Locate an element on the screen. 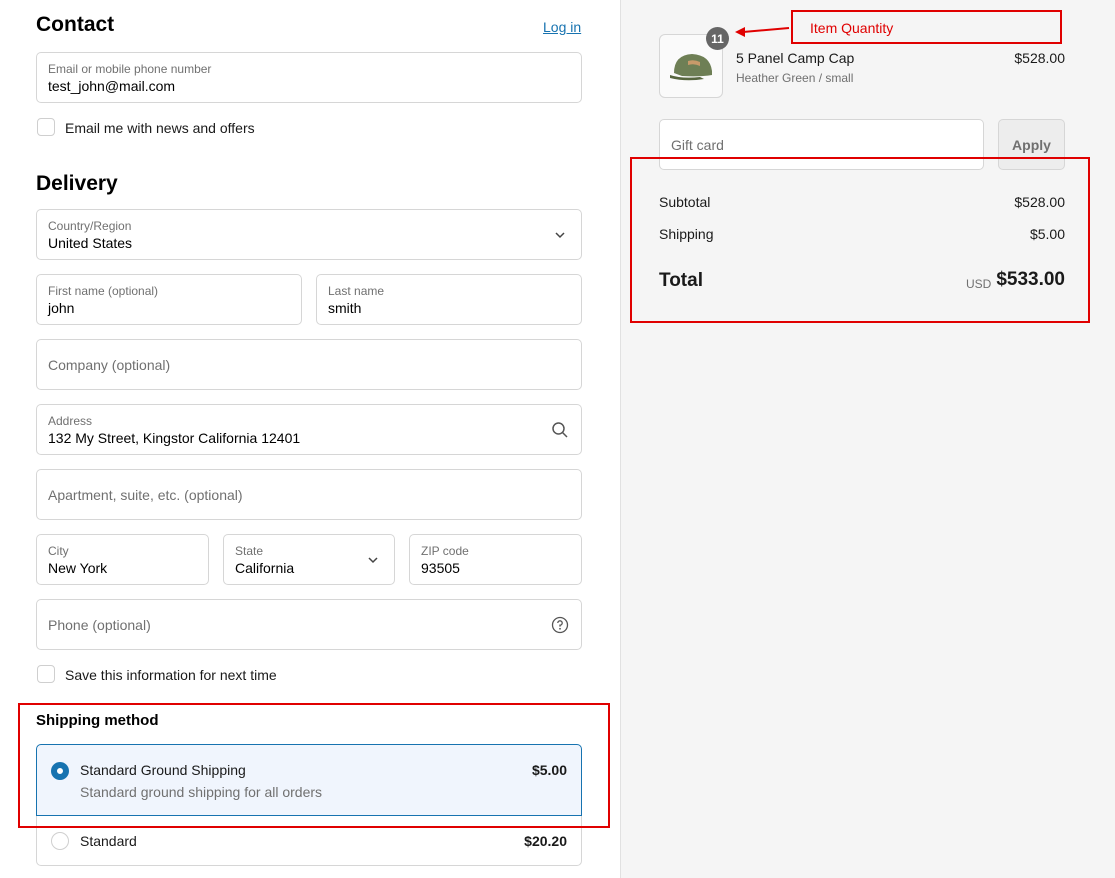  company-placeholder: Company (optional) is located at coordinates (109, 364).